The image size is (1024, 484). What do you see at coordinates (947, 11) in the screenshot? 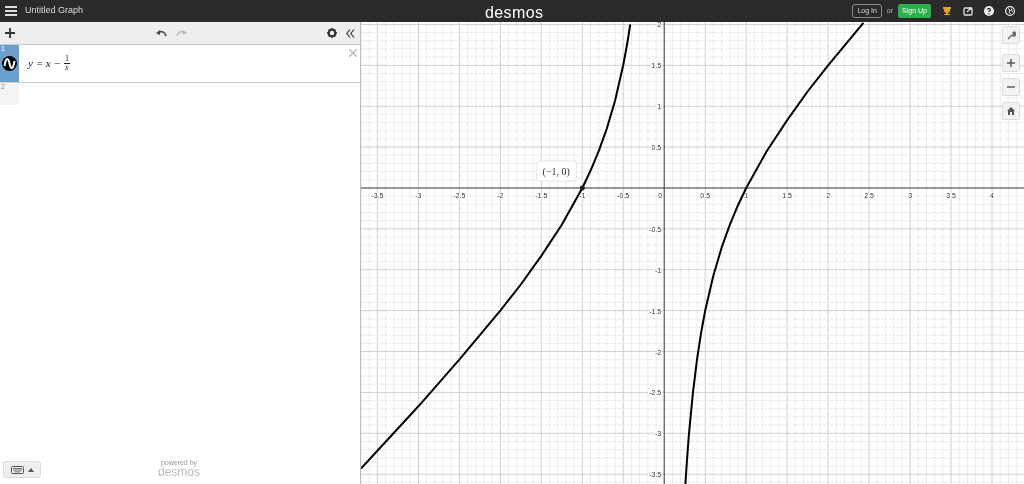
I see `trophy-icon` at bounding box center [947, 11].